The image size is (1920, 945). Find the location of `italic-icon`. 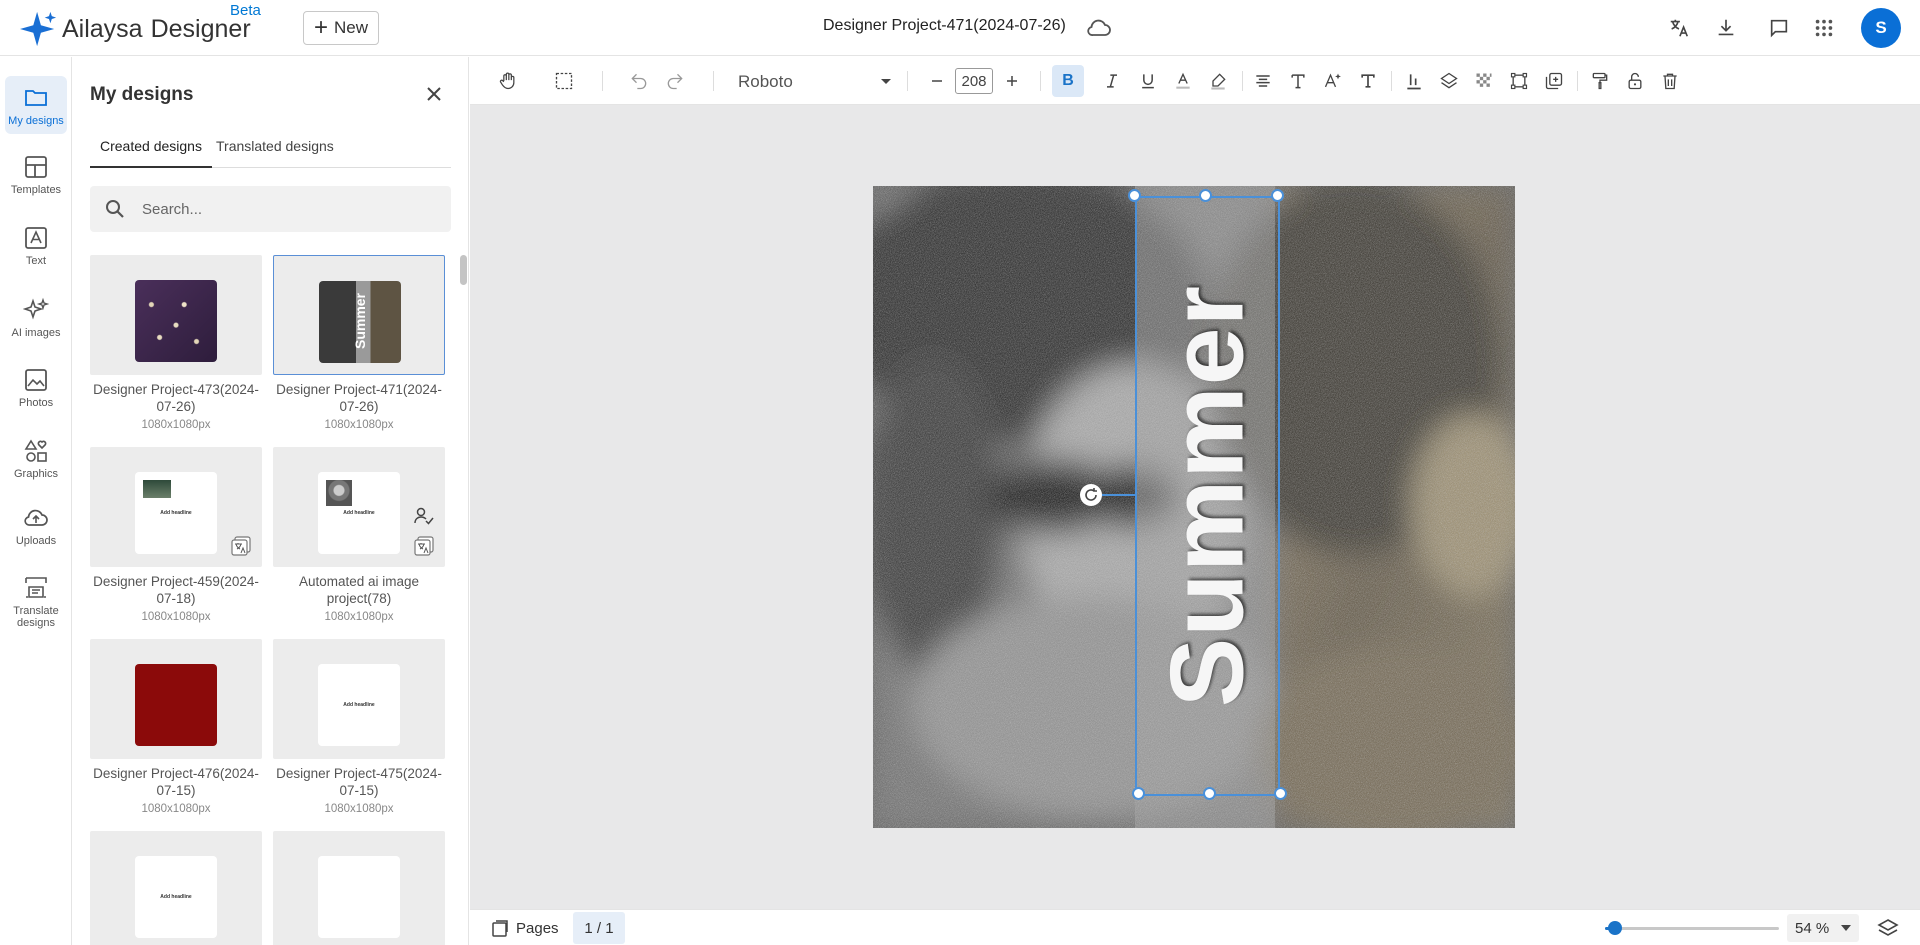

italic-icon is located at coordinates (1112, 81).